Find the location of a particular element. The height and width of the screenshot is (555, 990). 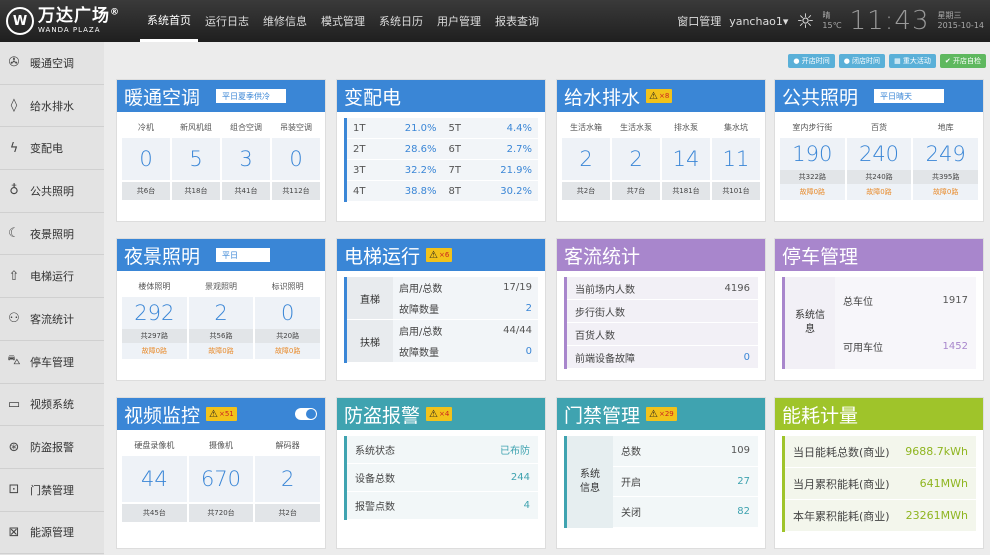

traffic-card: 客流统计 当前场内人数 4196 步行街人数 百货人数 前端设备故障 0 is located at coordinates (661, 309).